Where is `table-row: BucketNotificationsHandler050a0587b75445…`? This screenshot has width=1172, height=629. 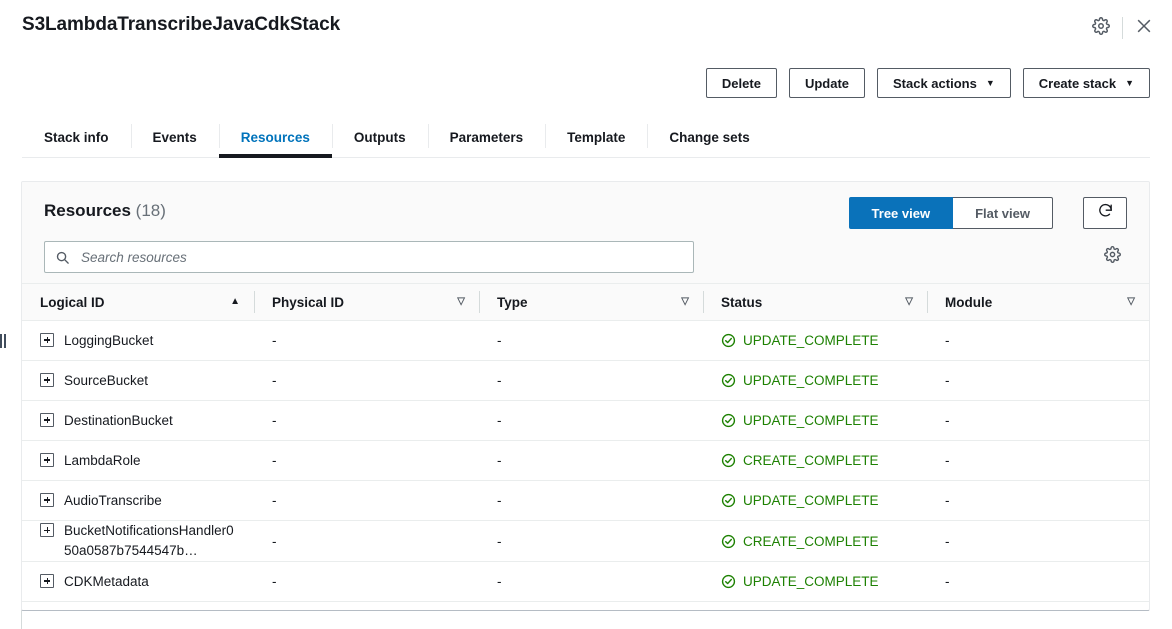 table-row: BucketNotificationsHandler050a0587b75445… is located at coordinates (585, 541).